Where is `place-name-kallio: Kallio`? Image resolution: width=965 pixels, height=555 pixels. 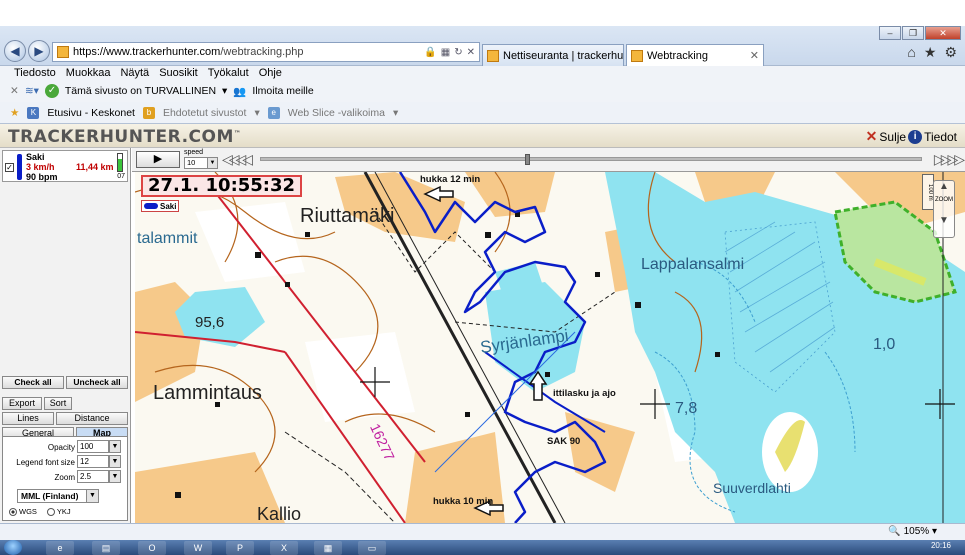 place-name-kallio: Kallio is located at coordinates (279, 513).